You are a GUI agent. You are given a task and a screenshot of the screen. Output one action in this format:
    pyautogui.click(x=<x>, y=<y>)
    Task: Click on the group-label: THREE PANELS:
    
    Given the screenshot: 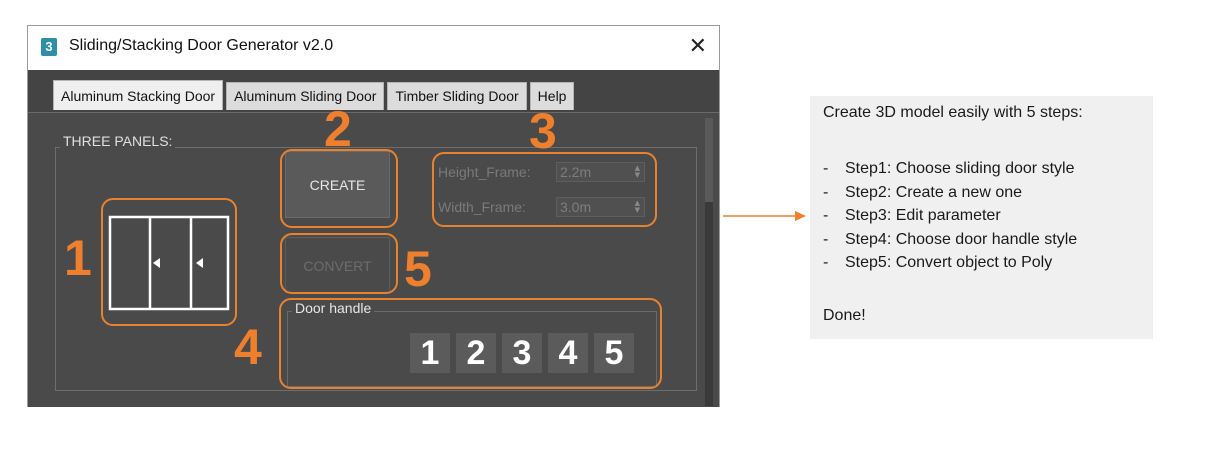 What is the action you would take?
    pyautogui.click(x=118, y=141)
    